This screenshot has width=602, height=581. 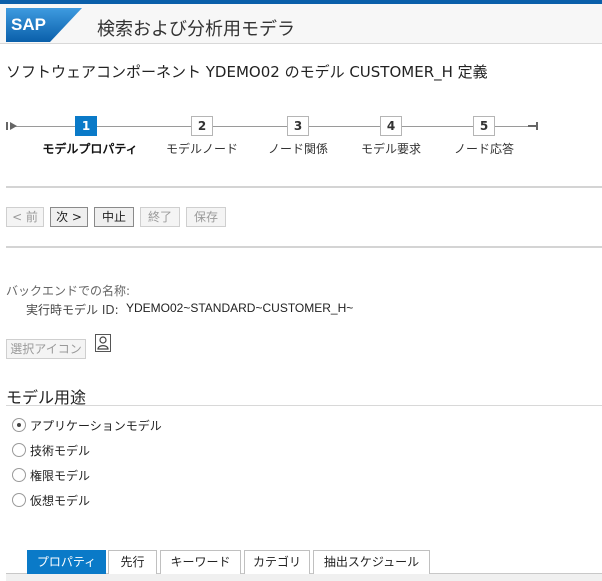 I want to click on radio-application-model: アプリケーションモデル, so click(x=87, y=425).